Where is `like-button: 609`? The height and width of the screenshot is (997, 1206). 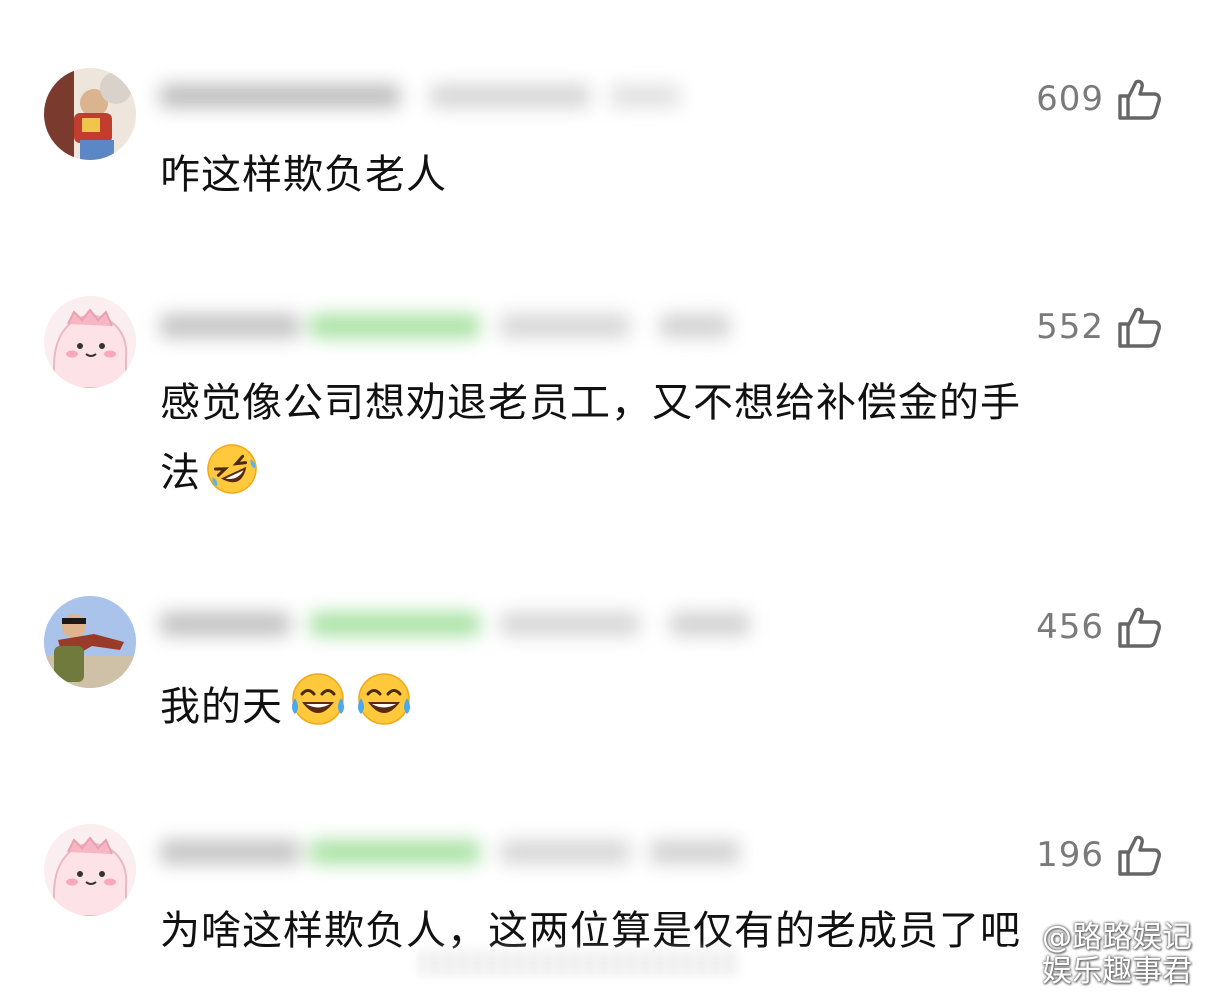 like-button: 609 is located at coordinates (1099, 99).